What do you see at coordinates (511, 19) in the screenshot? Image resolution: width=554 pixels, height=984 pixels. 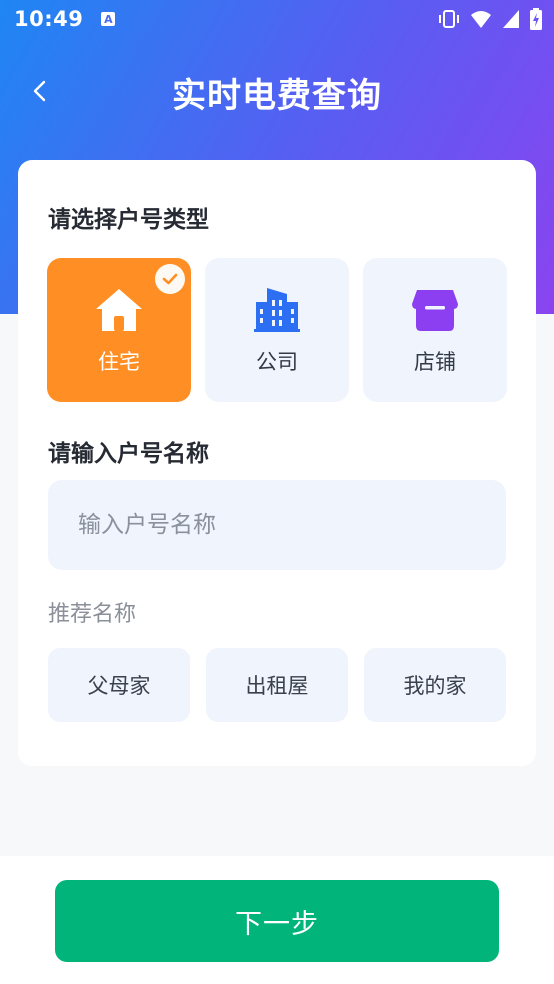 I see `signal-icon` at bounding box center [511, 19].